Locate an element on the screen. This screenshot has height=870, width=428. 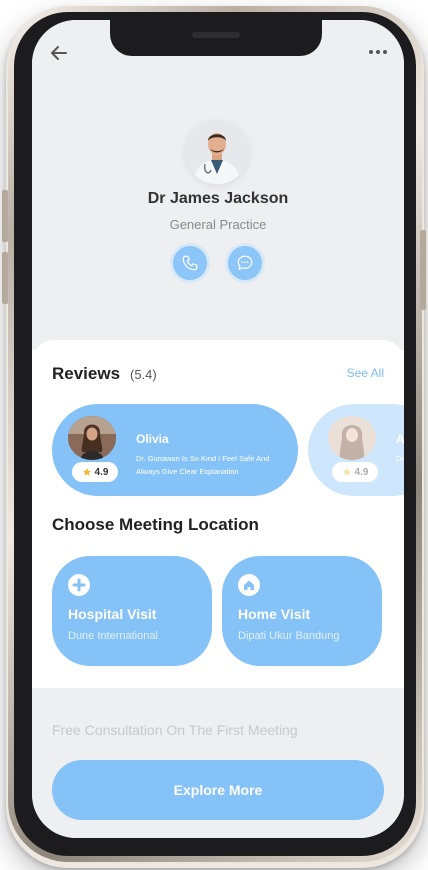
explore-more-button: Explore More is located at coordinates (218, 790).